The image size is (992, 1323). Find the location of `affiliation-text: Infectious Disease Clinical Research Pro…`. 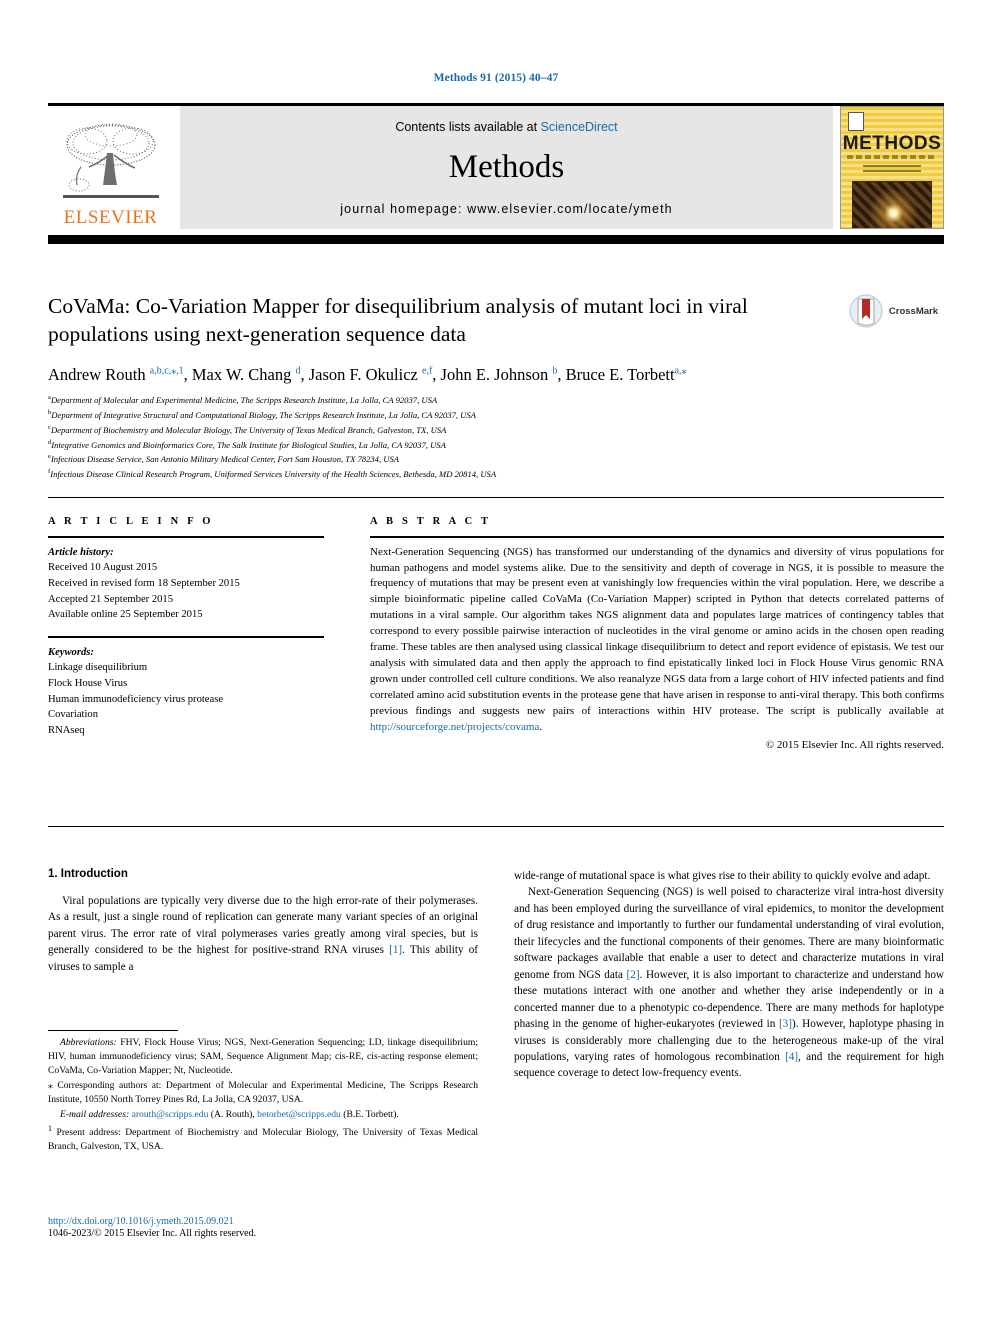

affiliation-text: Infectious Disease Clinical Research Pro… is located at coordinates (273, 473).